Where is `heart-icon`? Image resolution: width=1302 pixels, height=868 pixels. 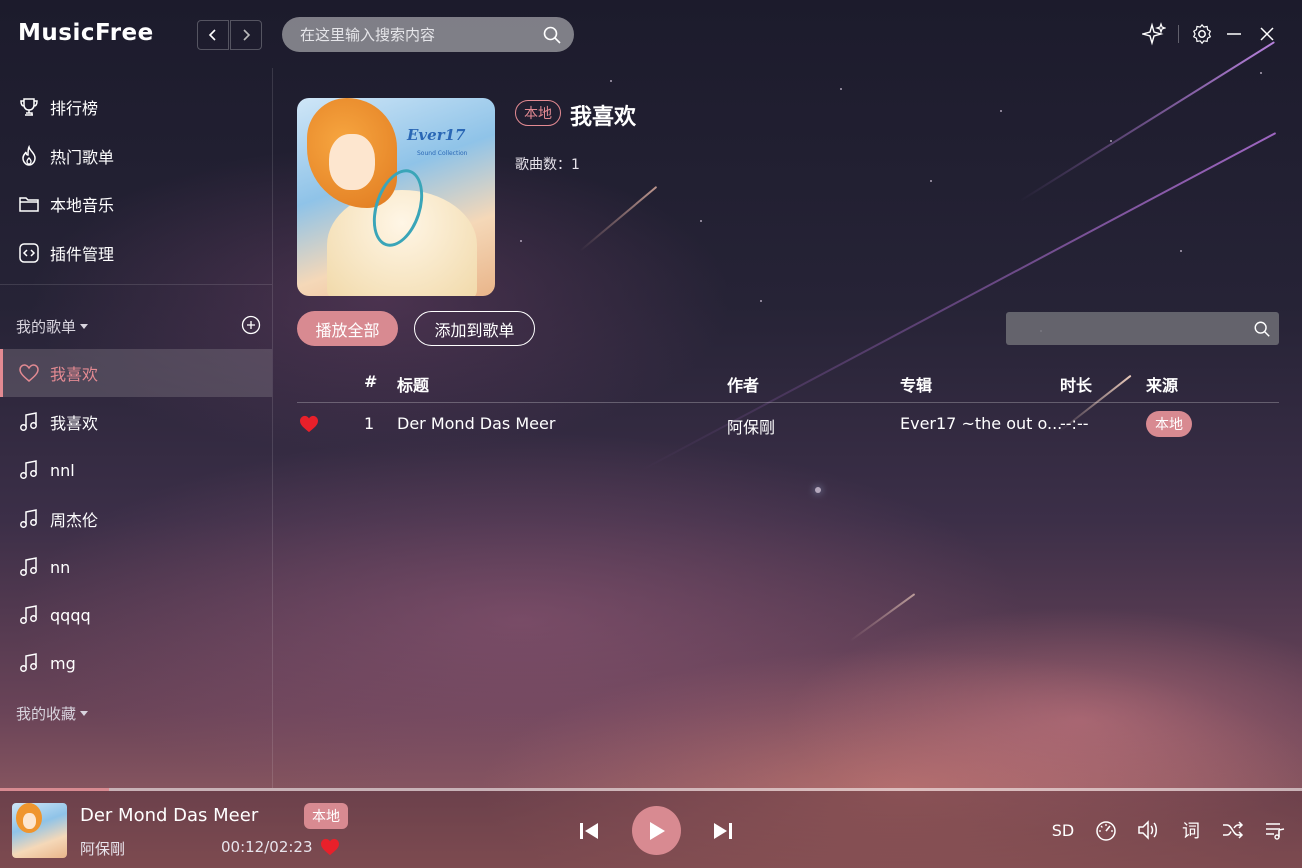
heart-icon is located at coordinates (29, 373).